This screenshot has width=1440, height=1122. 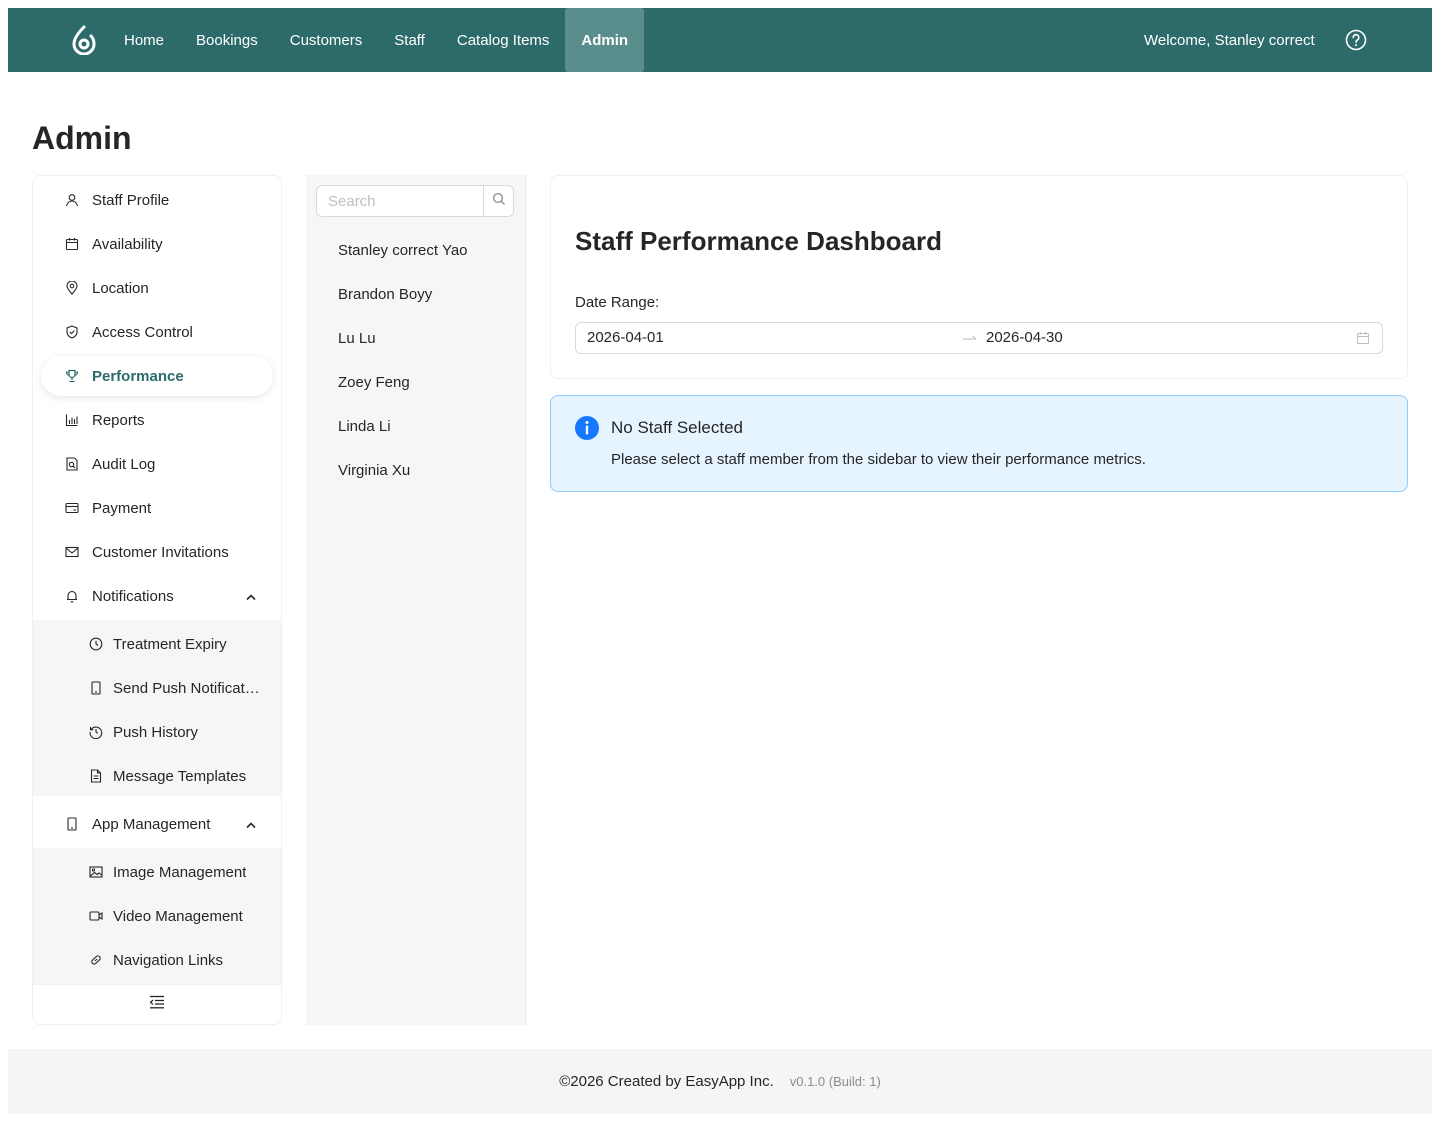 What do you see at coordinates (187, 688) in the screenshot?
I see `submenu-item-label: Send Push Notifications` at bounding box center [187, 688].